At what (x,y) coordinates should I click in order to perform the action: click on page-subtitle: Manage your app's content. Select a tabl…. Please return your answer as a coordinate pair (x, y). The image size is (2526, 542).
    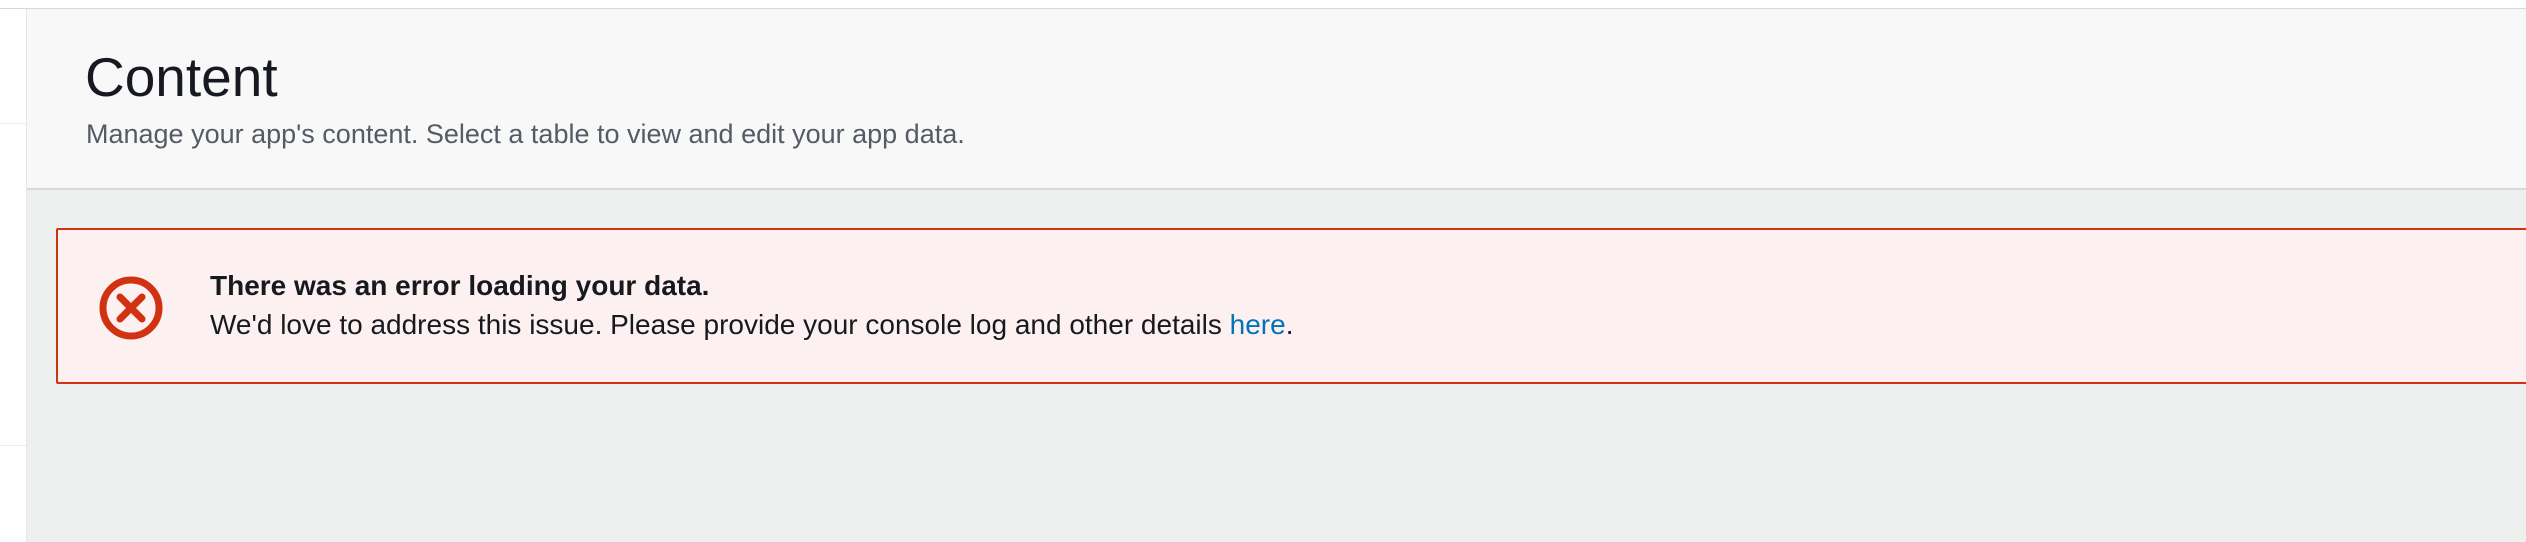
    Looking at the image, I should click on (525, 134).